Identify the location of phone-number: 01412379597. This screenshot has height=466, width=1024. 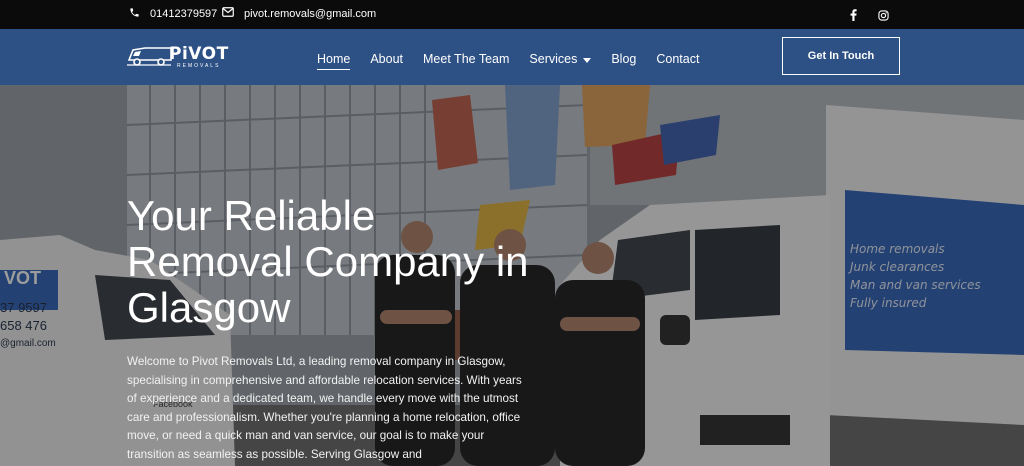
(184, 14).